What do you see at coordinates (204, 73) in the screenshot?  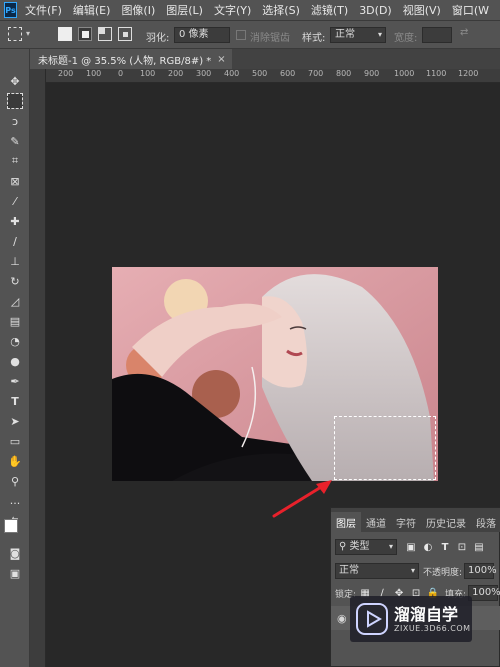 I see `ruler-tick: 300` at bounding box center [204, 73].